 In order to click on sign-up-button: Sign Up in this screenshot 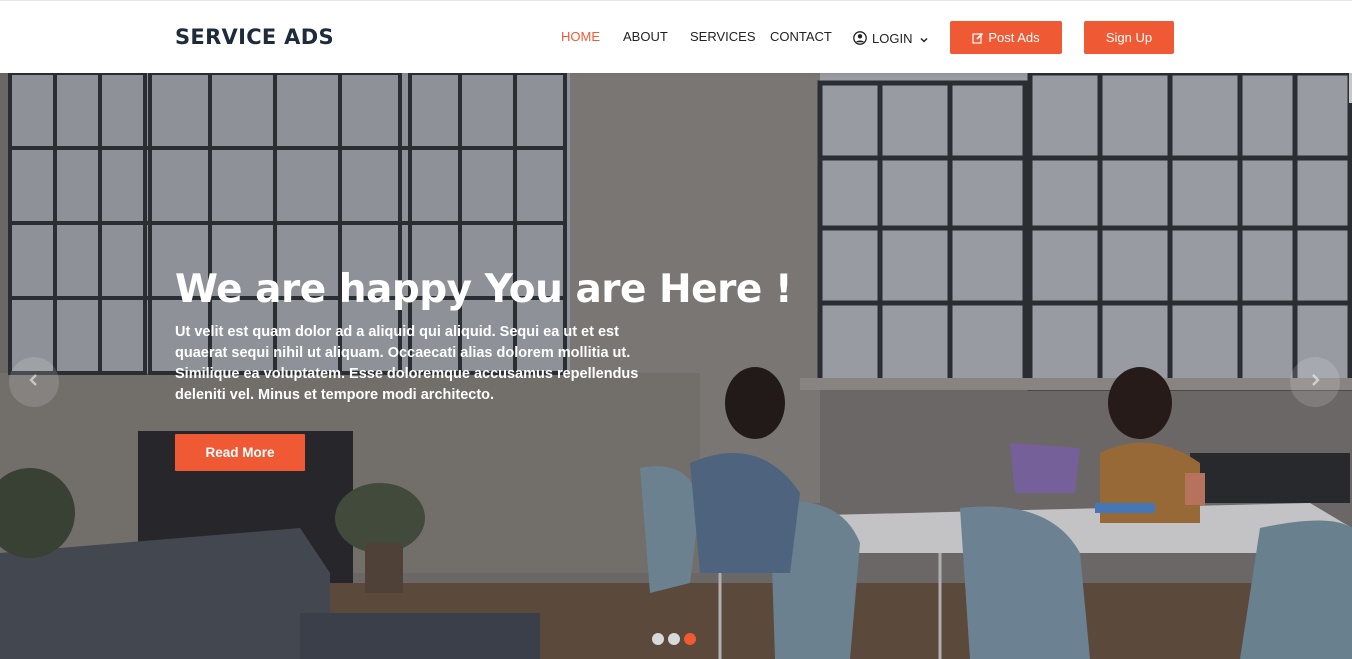, I will do `click(1129, 37)`.